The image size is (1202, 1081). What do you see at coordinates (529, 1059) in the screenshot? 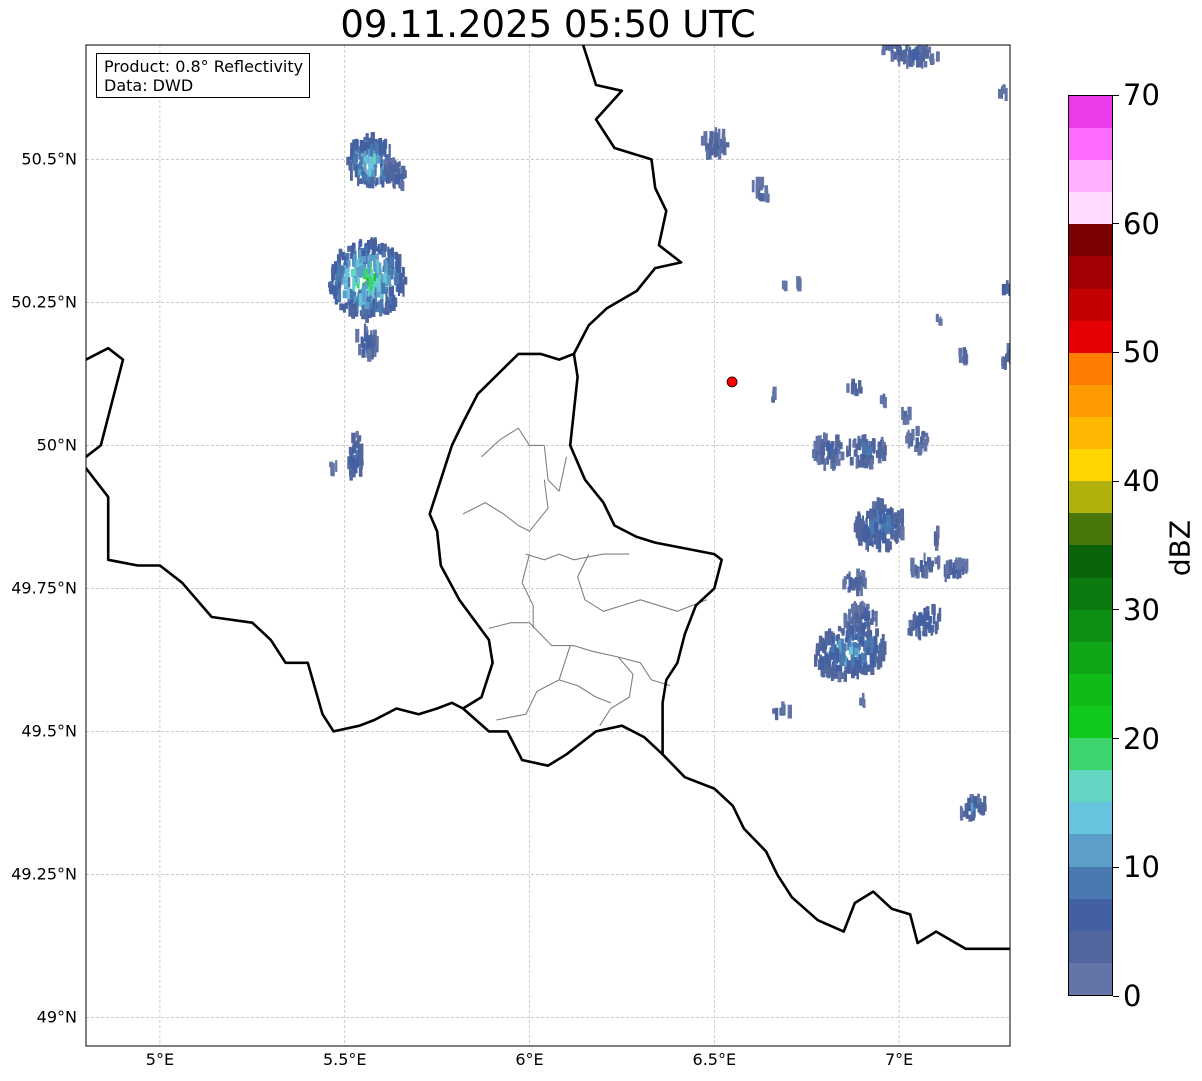
I see `lon-tick-label: 6°E` at bounding box center [529, 1059].